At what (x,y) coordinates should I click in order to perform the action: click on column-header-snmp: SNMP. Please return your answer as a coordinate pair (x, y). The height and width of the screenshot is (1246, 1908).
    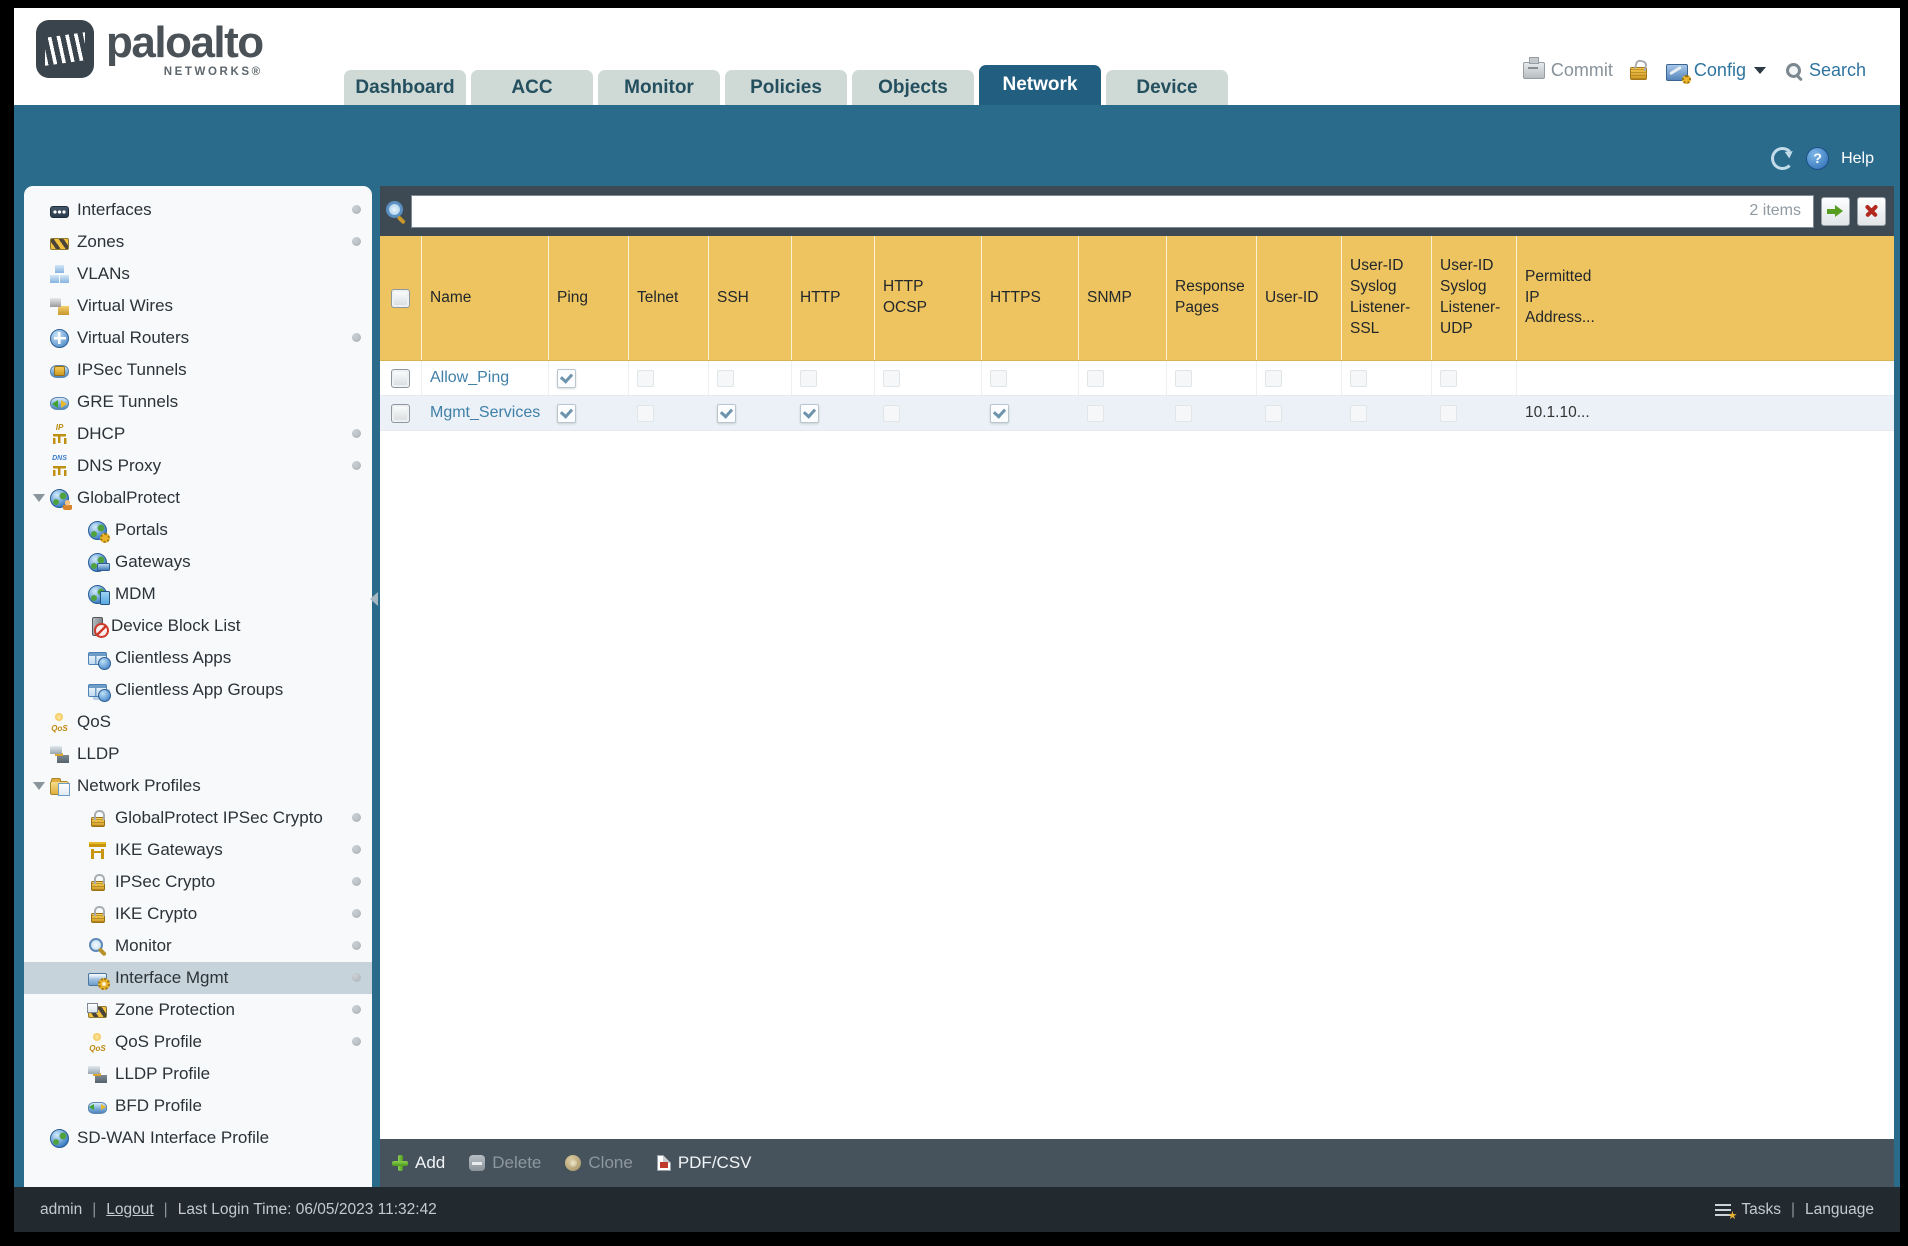
    Looking at the image, I should click on (1123, 298).